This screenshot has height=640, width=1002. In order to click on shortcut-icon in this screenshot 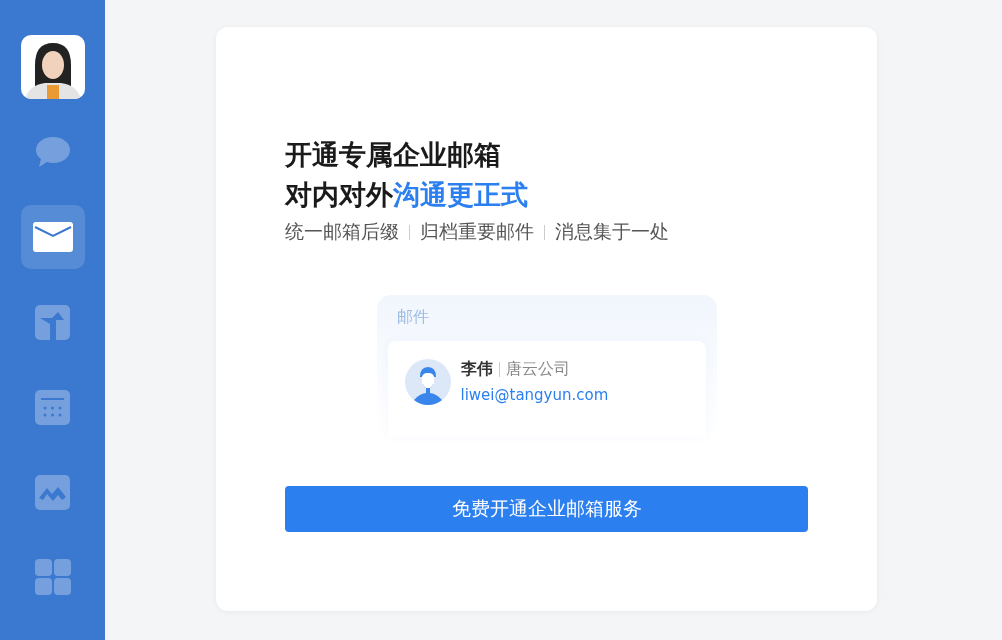, I will do `click(52, 322)`.